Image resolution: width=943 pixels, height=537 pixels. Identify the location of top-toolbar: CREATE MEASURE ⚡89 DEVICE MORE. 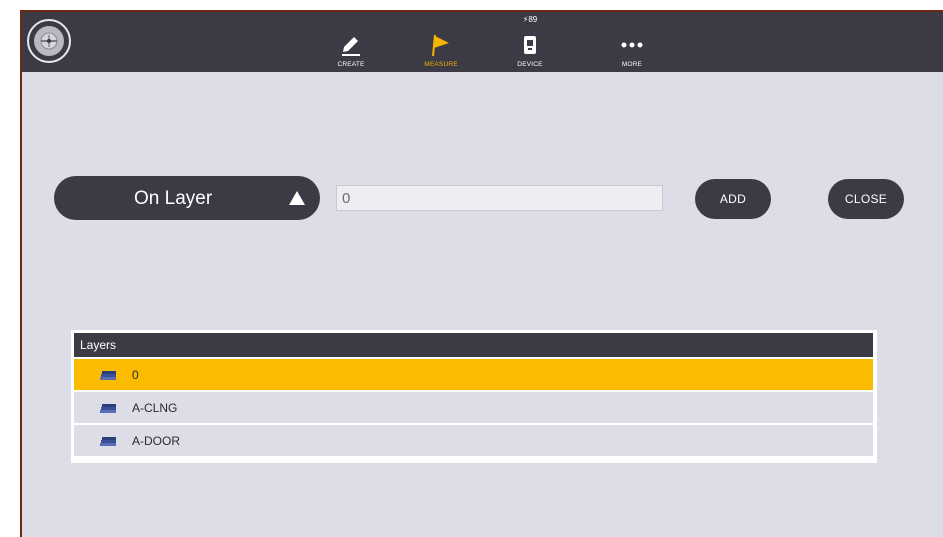
(482, 42).